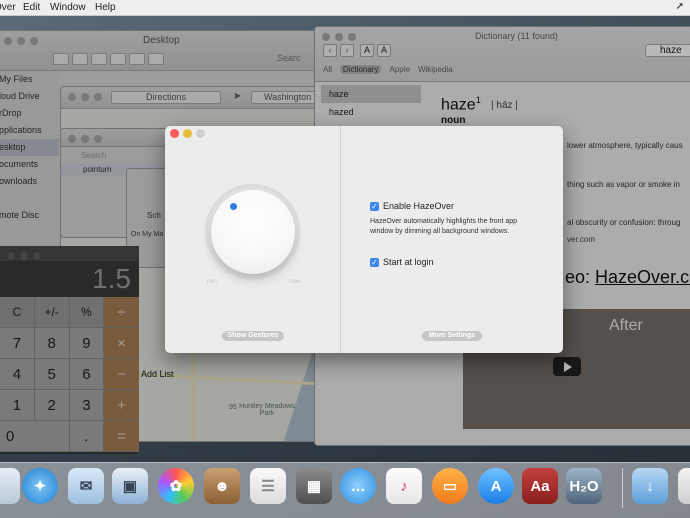 This screenshot has width=690, height=518. What do you see at coordinates (40, 486) in the screenshot?
I see `dock-safari-icon: ✦` at bounding box center [40, 486].